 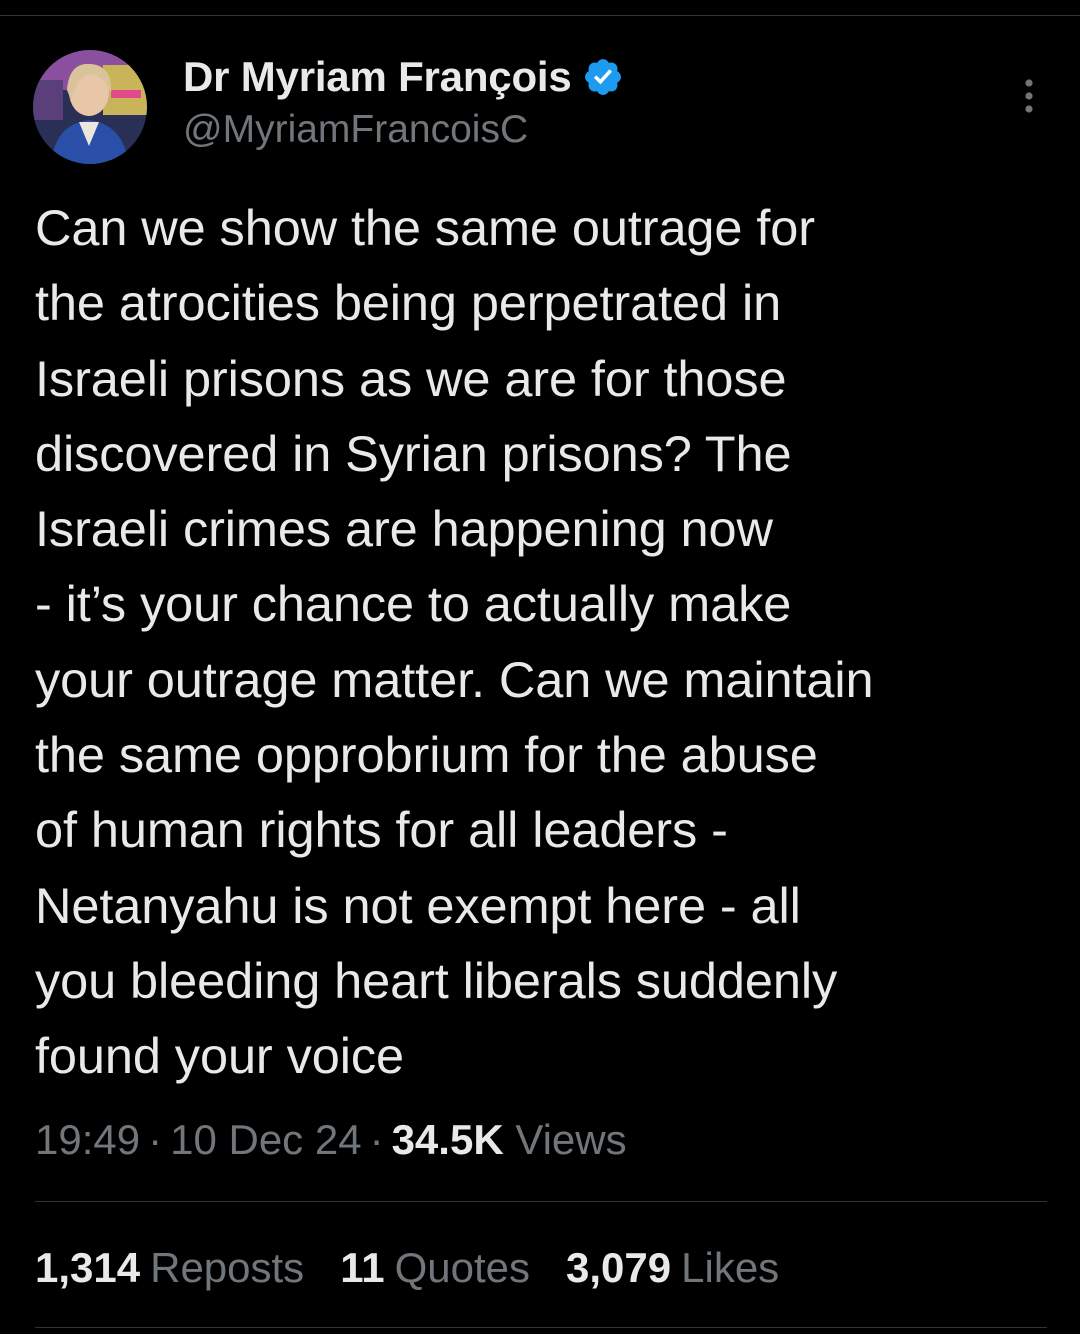 What do you see at coordinates (541, 1327) in the screenshot?
I see `stats-divider` at bounding box center [541, 1327].